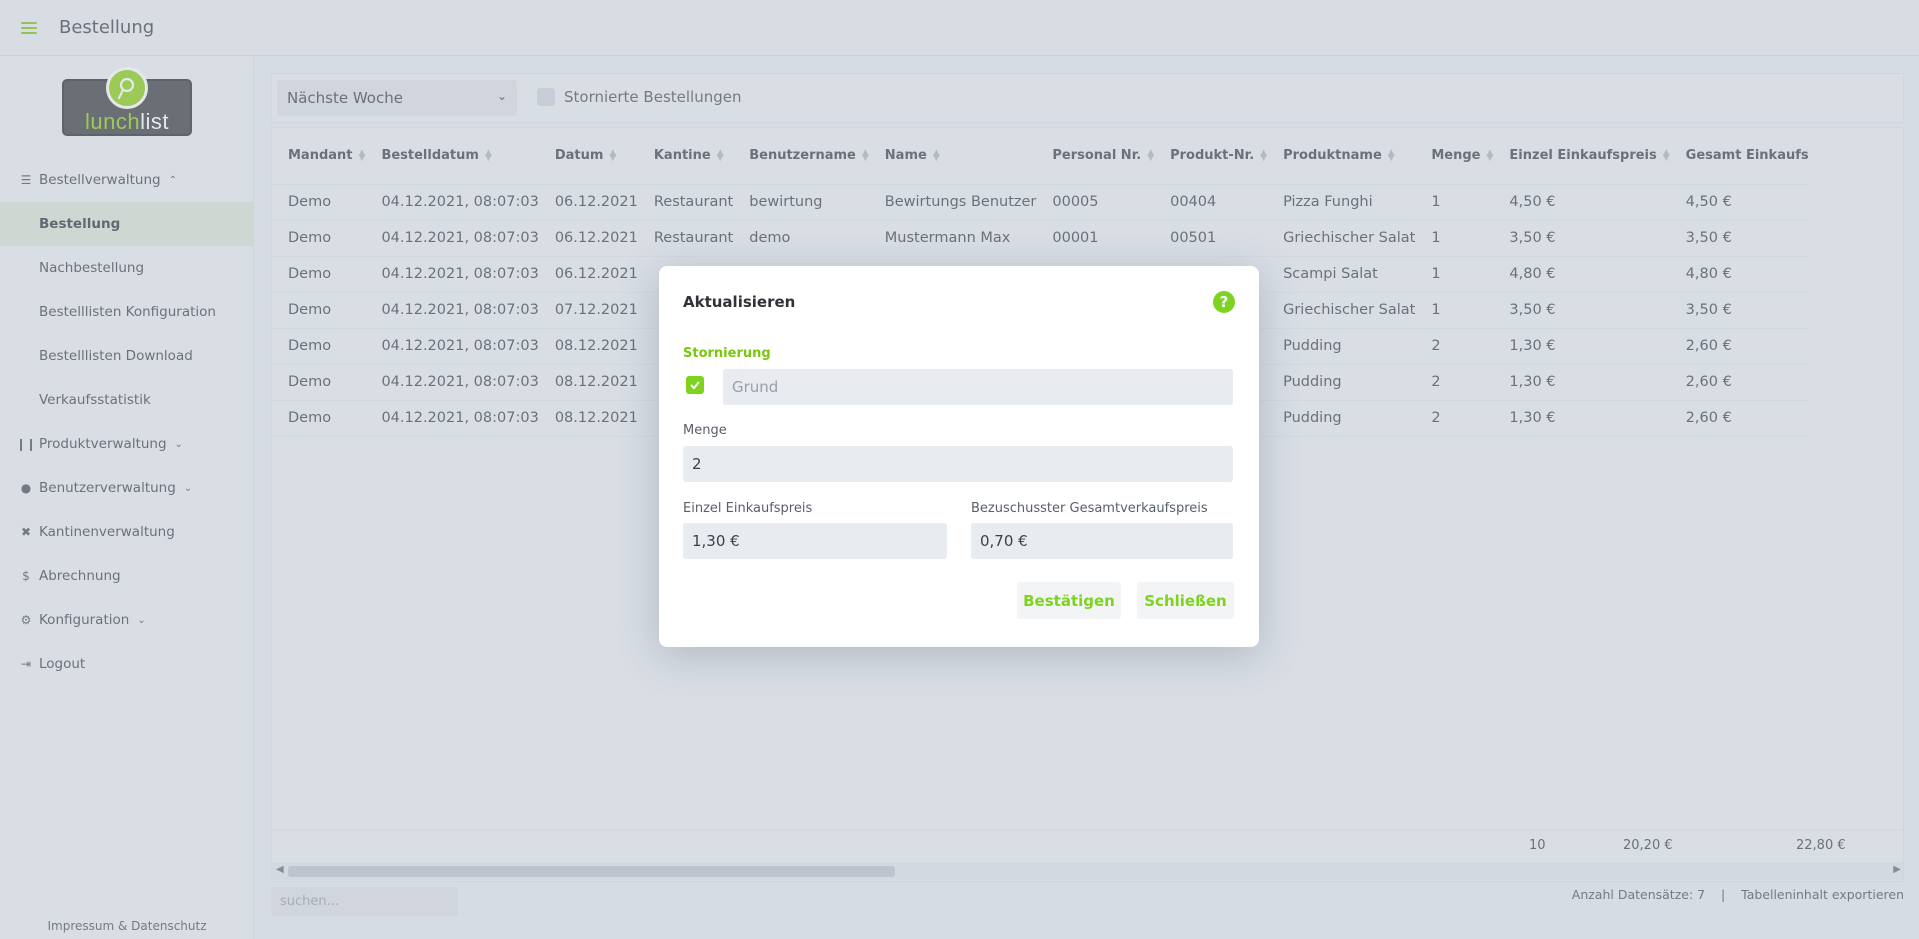 The height and width of the screenshot is (939, 1919). I want to click on check-icon, so click(695, 385).